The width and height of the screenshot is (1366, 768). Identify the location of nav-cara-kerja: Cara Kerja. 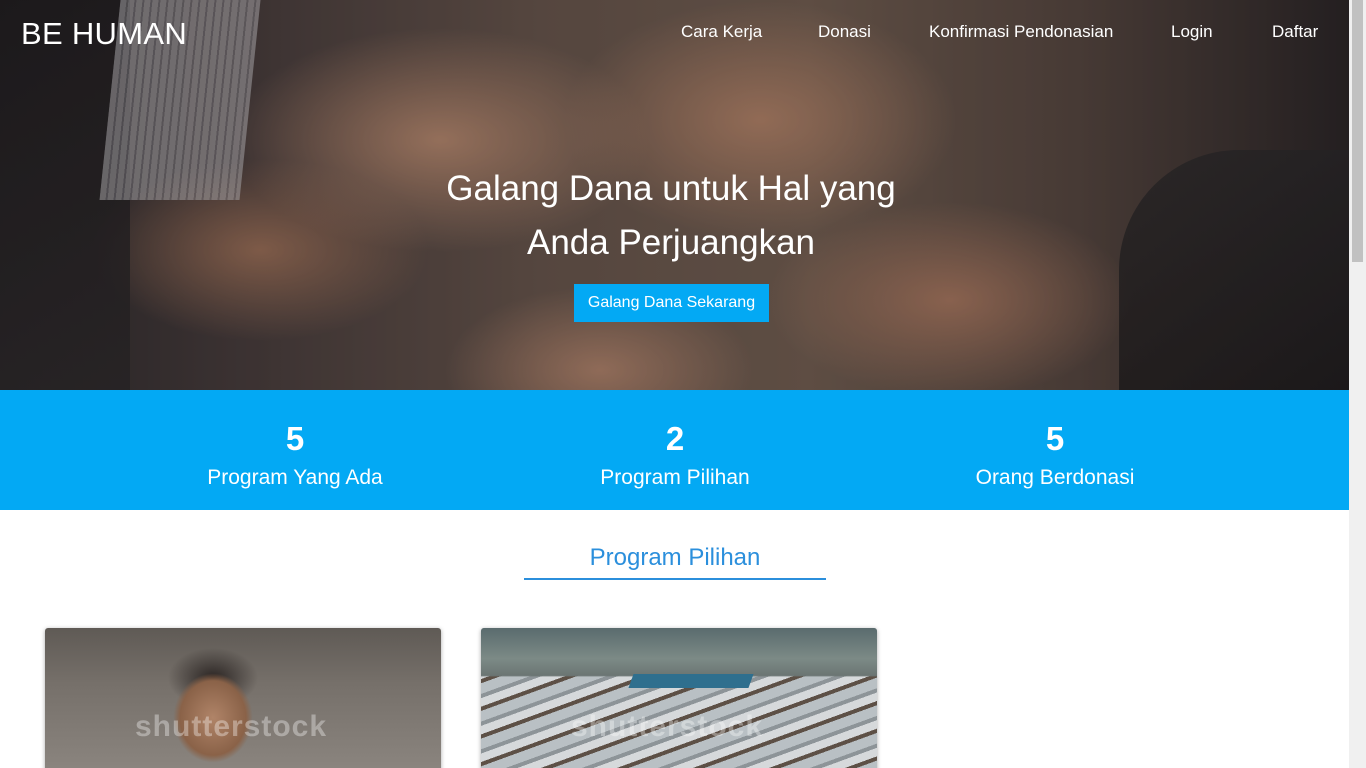
(721, 32).